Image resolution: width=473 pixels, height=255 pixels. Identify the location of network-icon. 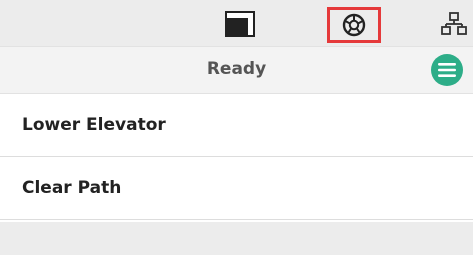
(454, 23).